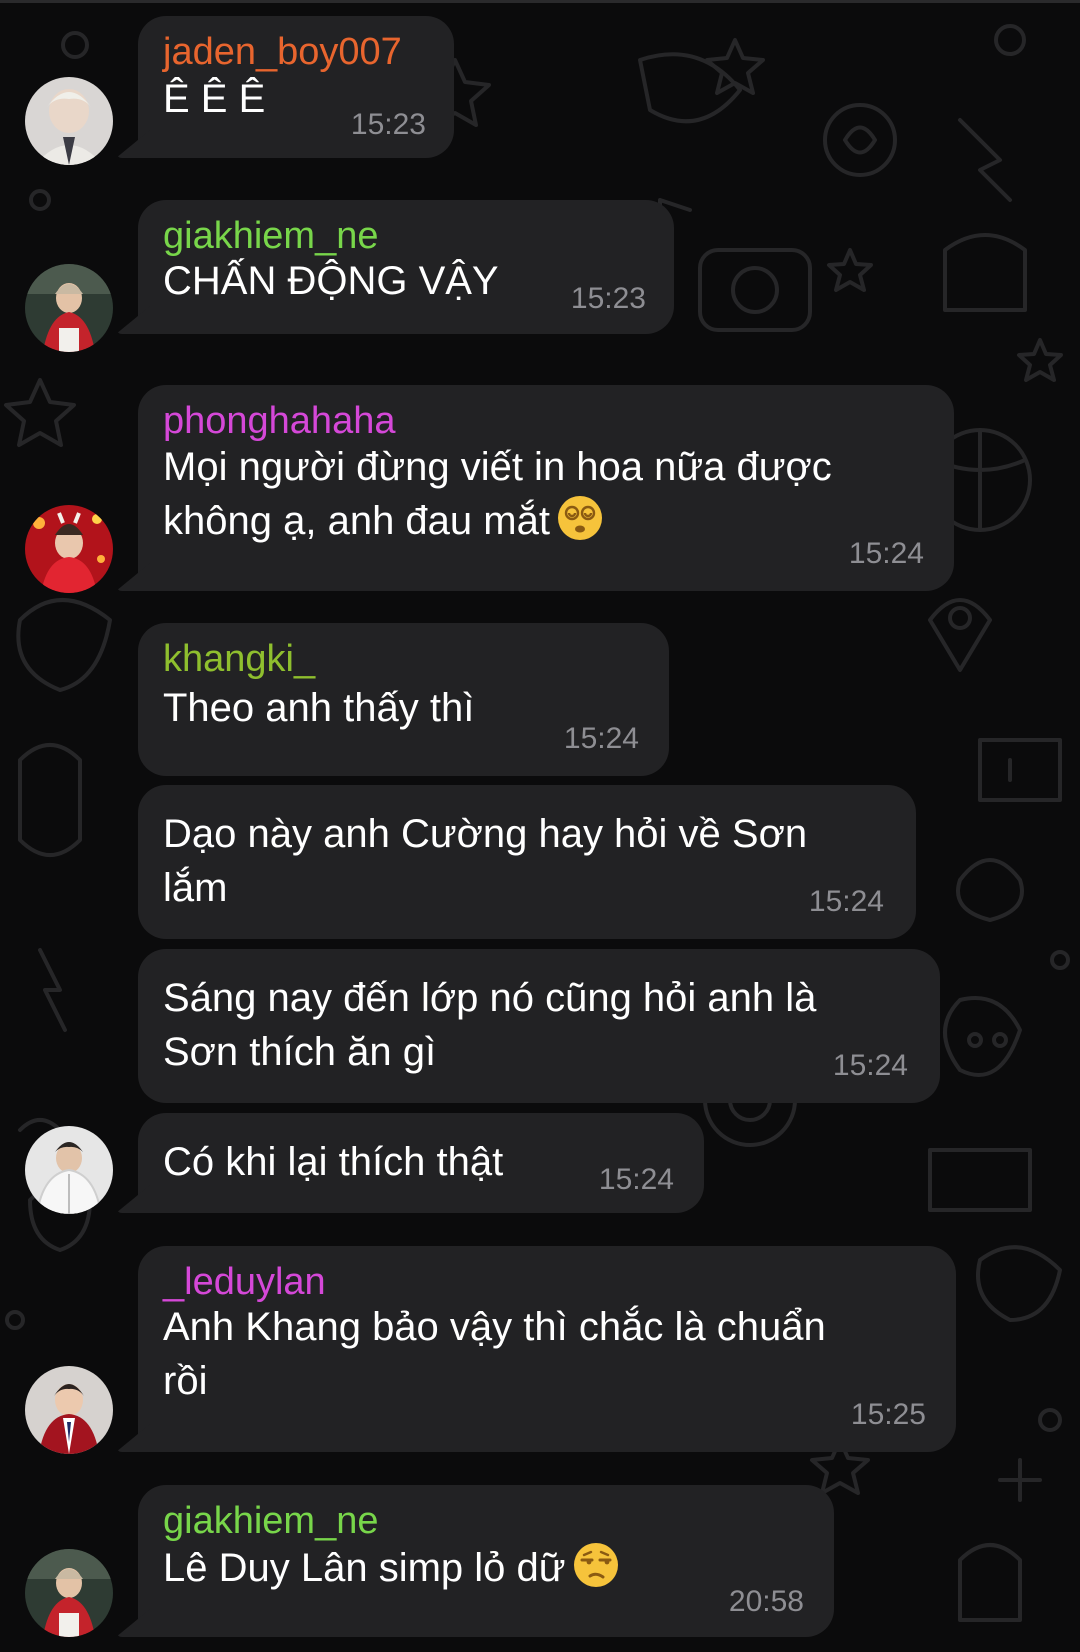  I want to click on message-time: 15:25, so click(888, 1414).